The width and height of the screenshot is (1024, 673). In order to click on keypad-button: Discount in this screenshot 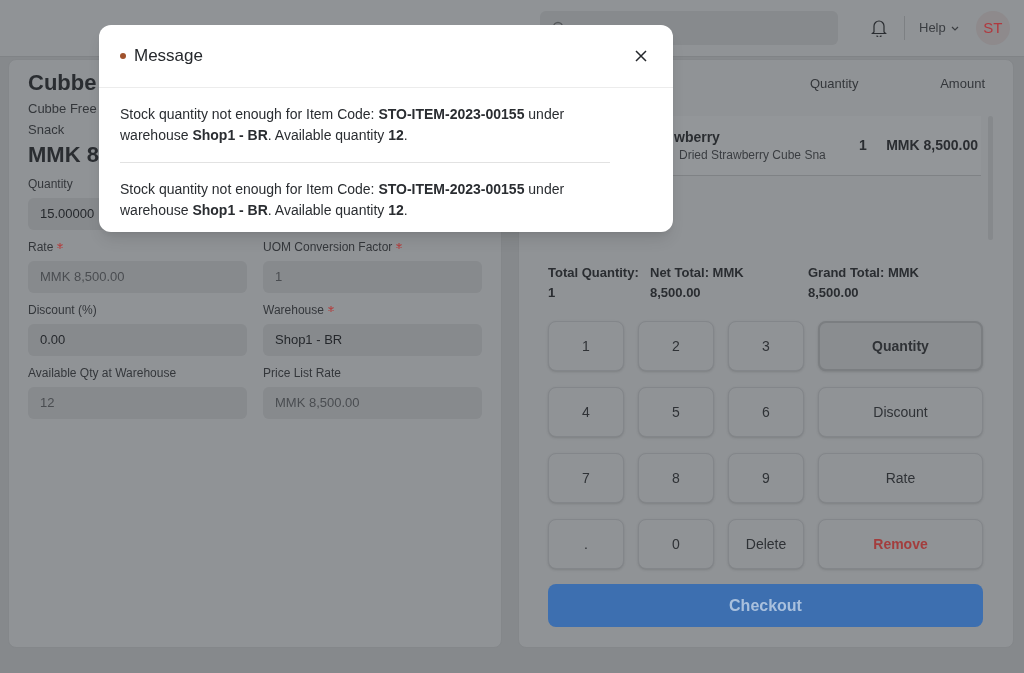, I will do `click(900, 412)`.